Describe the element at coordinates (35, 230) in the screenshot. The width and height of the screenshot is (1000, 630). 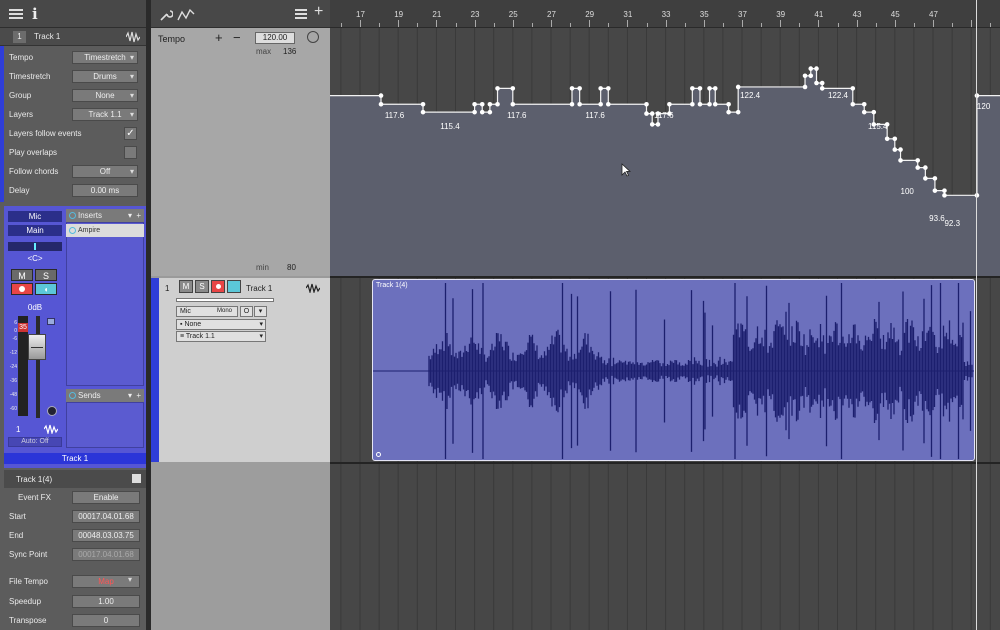
I see `output-button: Main` at that location.